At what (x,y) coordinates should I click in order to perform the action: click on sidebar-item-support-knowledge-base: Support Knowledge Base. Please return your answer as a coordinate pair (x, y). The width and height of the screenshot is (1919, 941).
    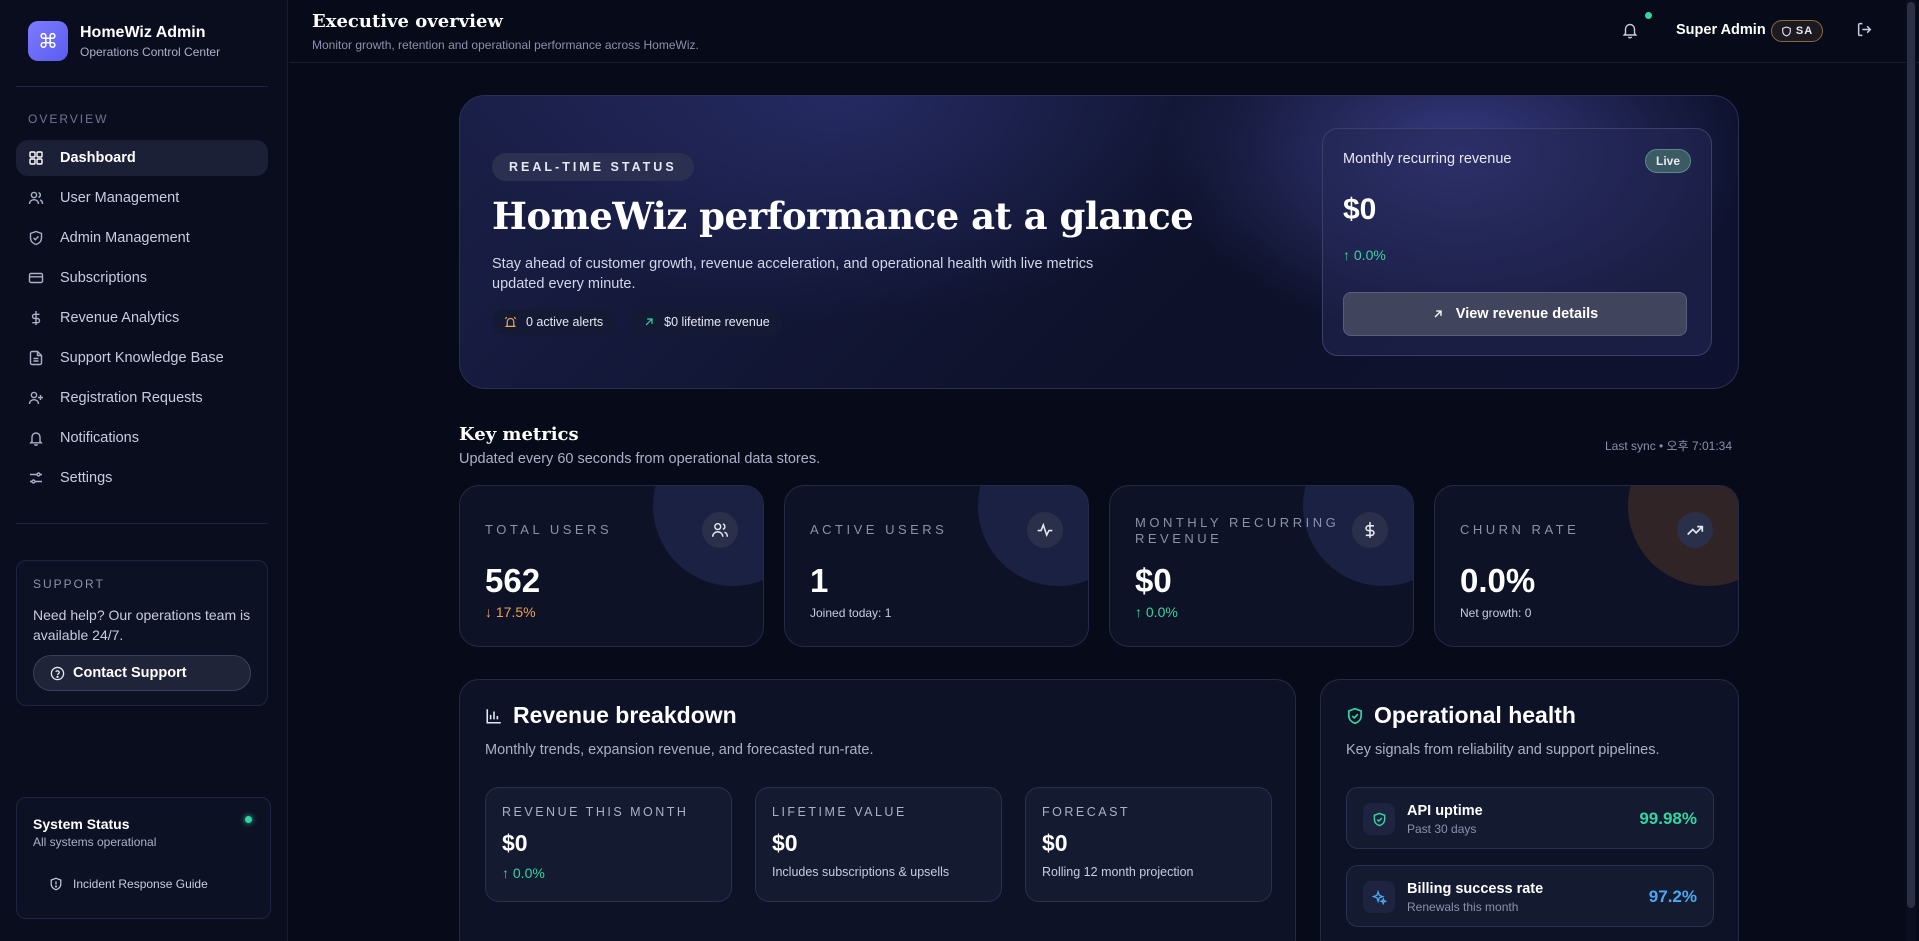
    Looking at the image, I should click on (142, 358).